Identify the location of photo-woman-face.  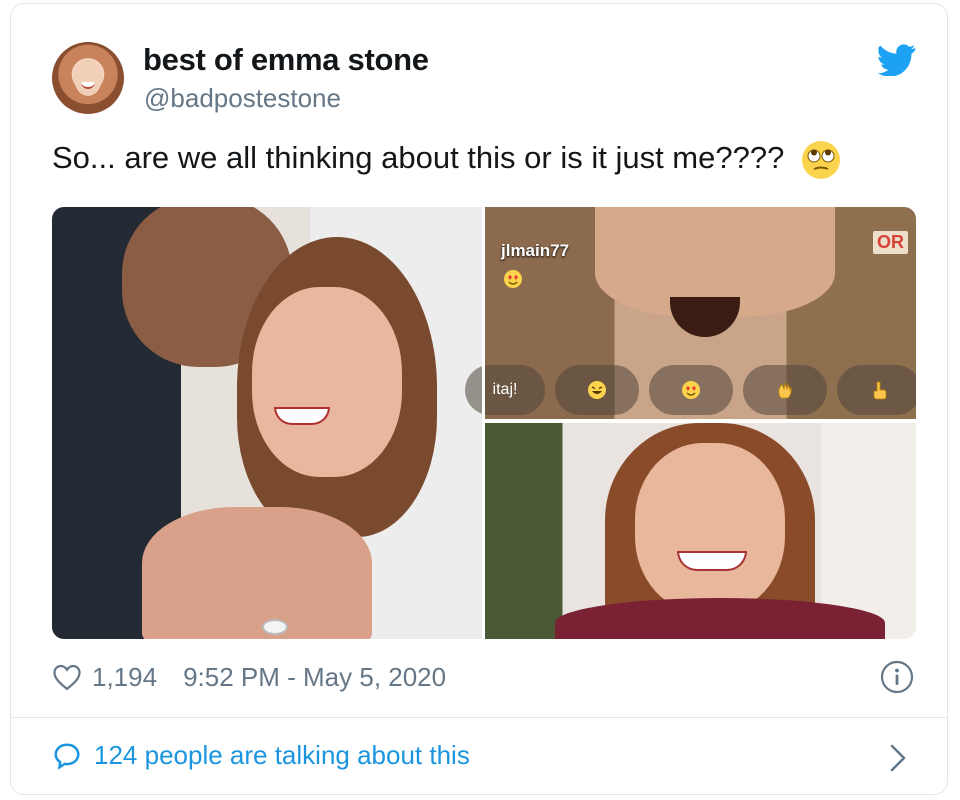
(327, 382).